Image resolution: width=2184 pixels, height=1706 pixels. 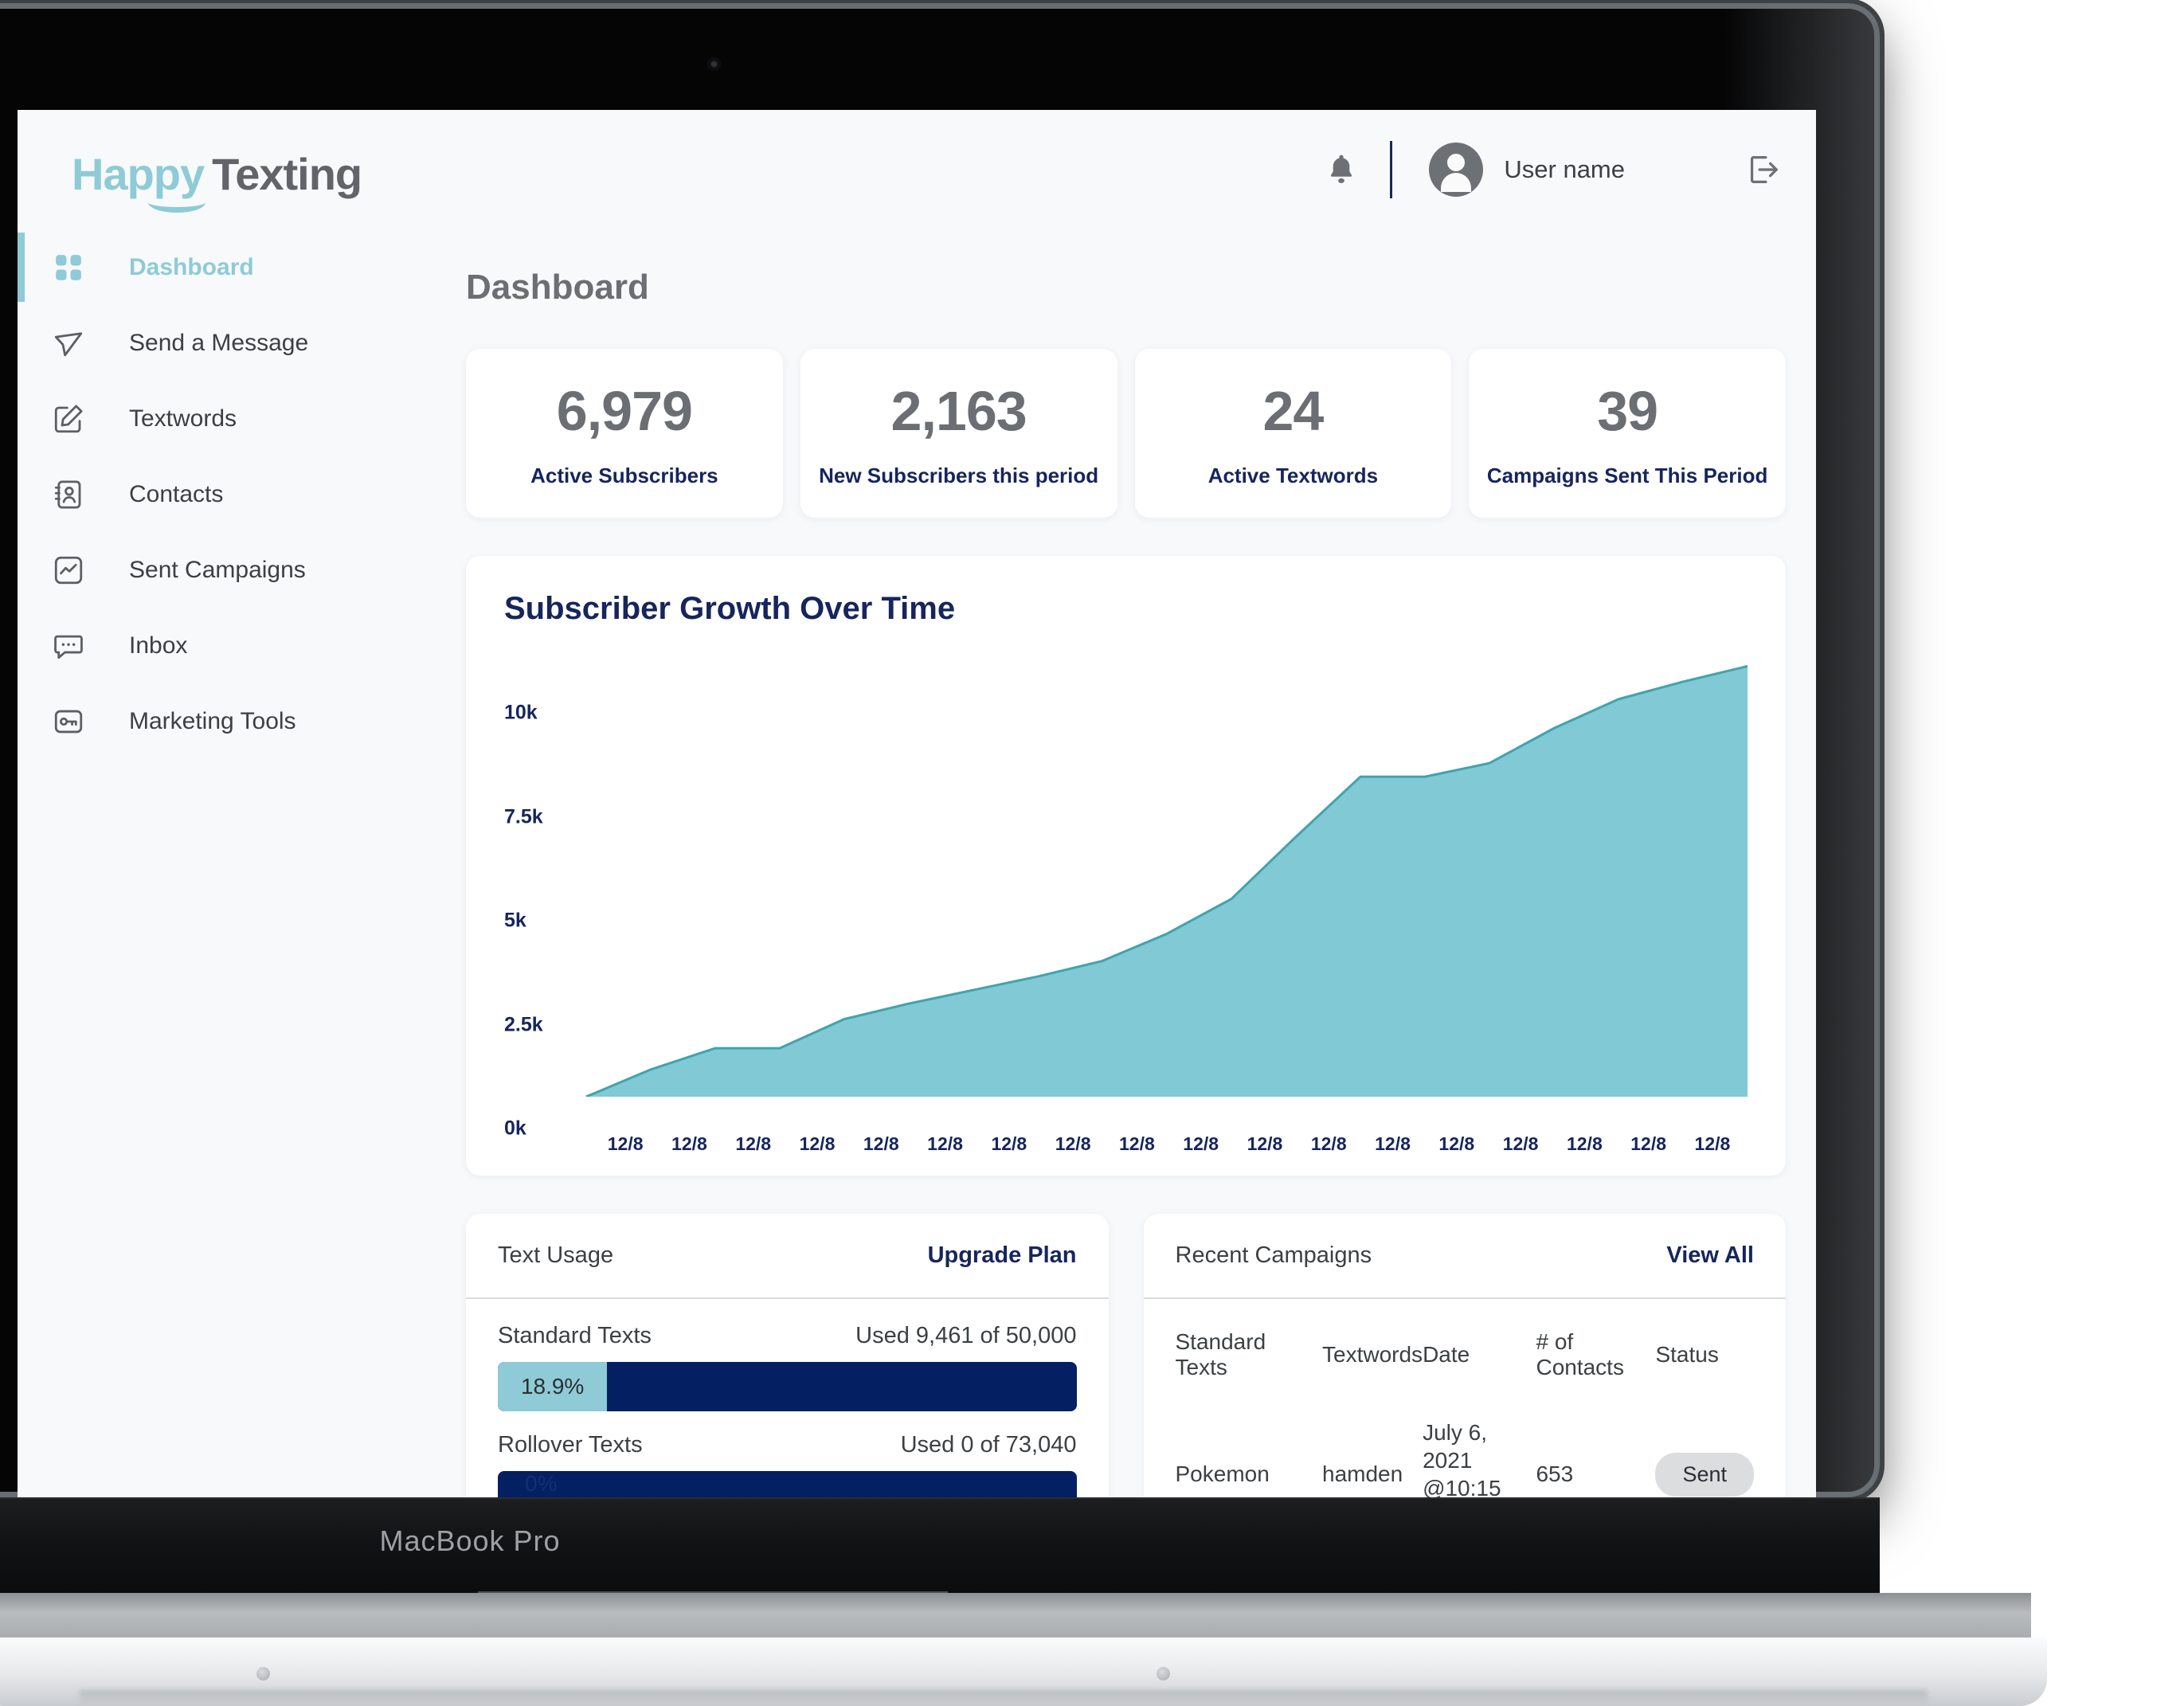 I want to click on y-axis-tick-label: 5k, so click(x=515, y=920).